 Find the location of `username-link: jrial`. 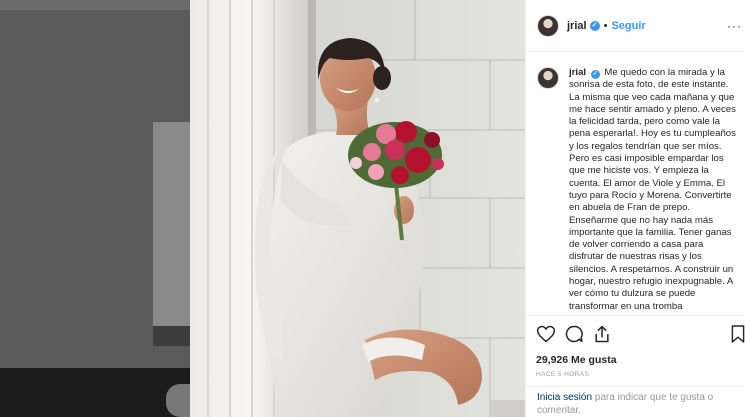

username-link: jrial is located at coordinates (577, 26).